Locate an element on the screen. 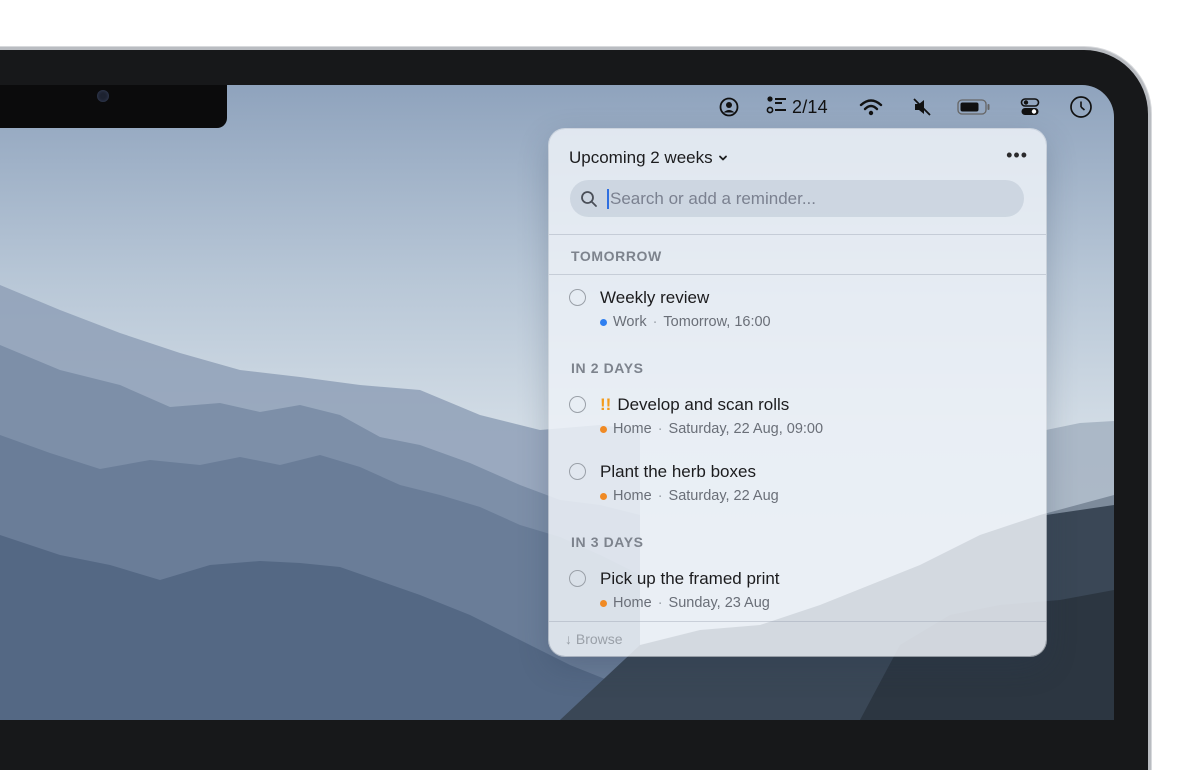  chevron-down-icon is located at coordinates (723, 158).